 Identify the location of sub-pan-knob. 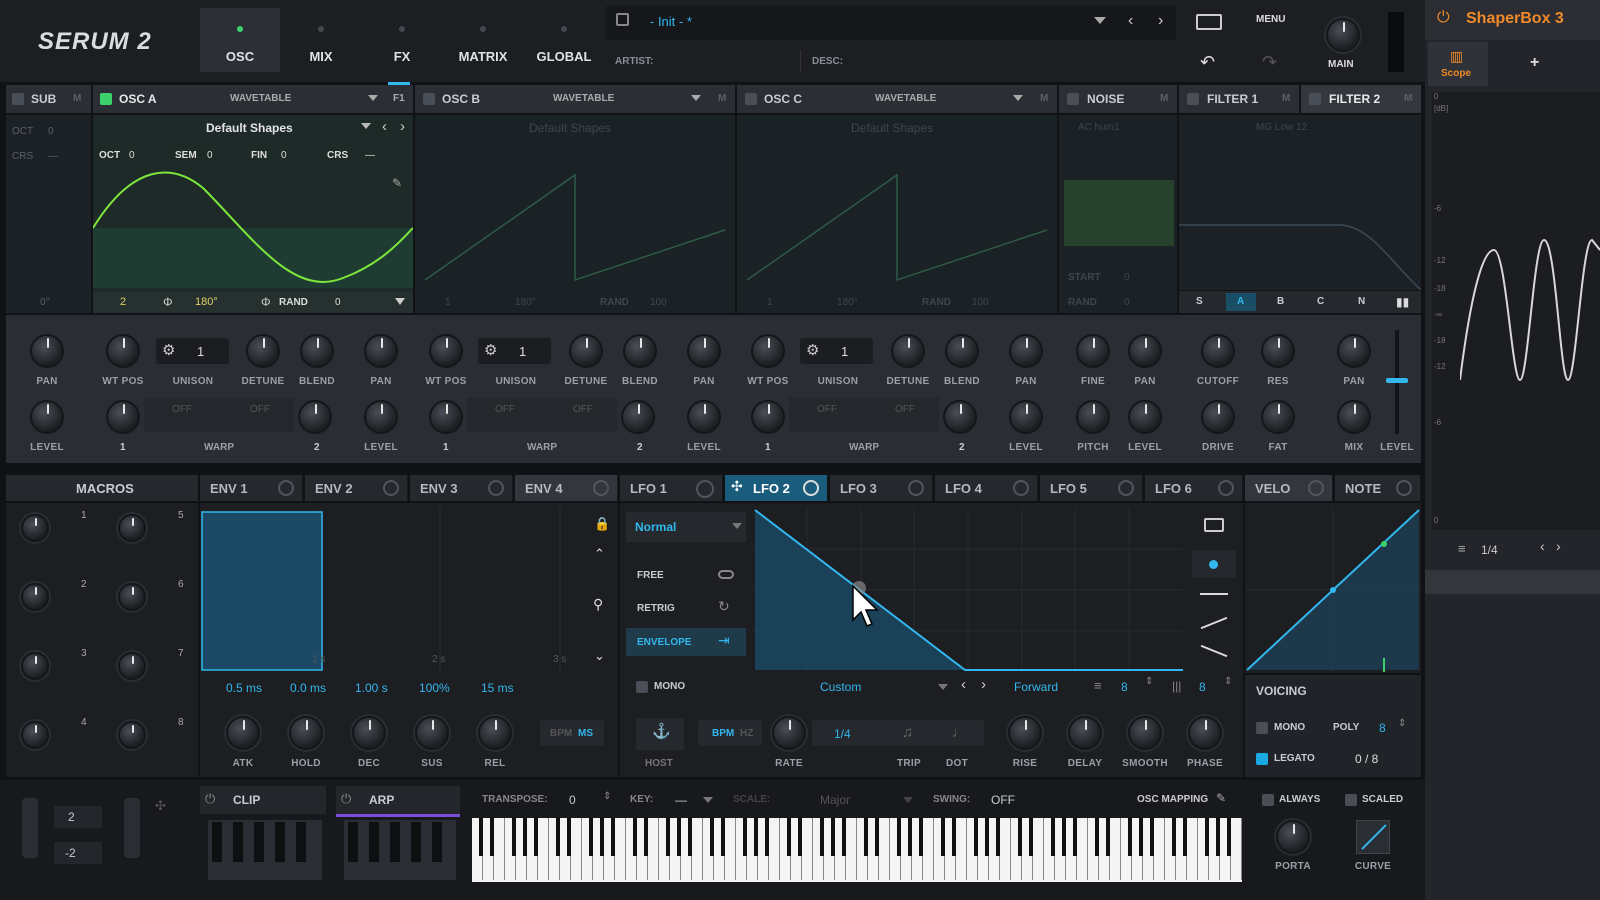
(47, 351).